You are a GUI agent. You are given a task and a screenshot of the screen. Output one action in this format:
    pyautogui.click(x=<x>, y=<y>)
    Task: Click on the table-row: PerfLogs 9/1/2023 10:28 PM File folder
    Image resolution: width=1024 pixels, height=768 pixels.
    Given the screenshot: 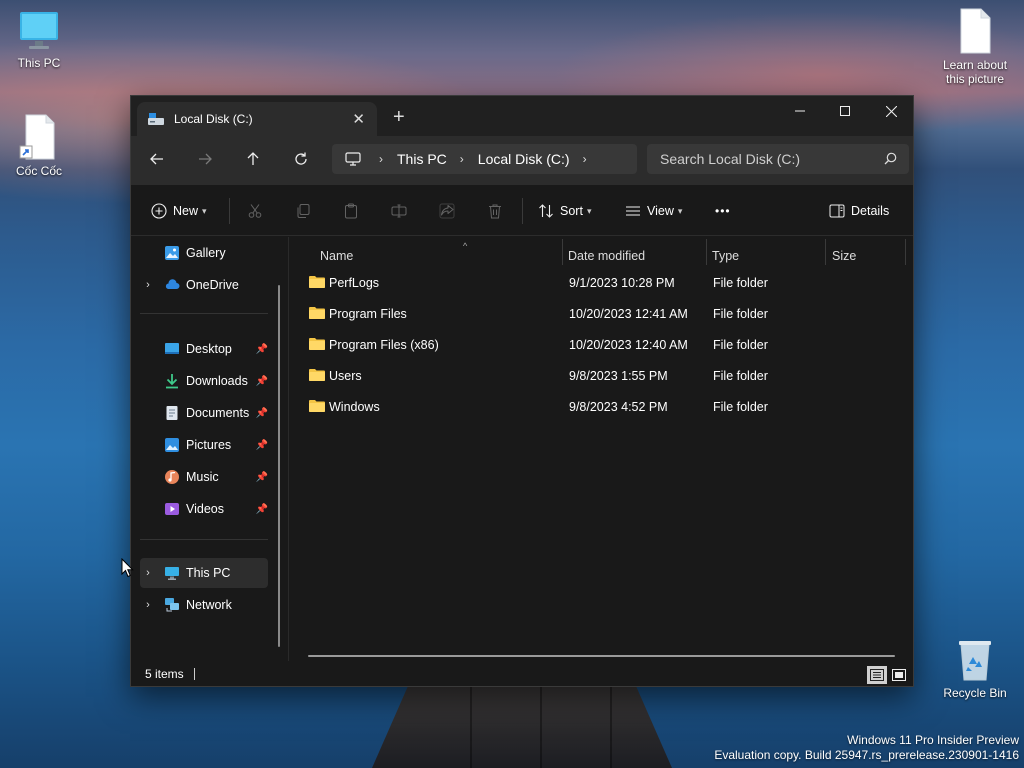 What is the action you would take?
    pyautogui.click(x=599, y=283)
    